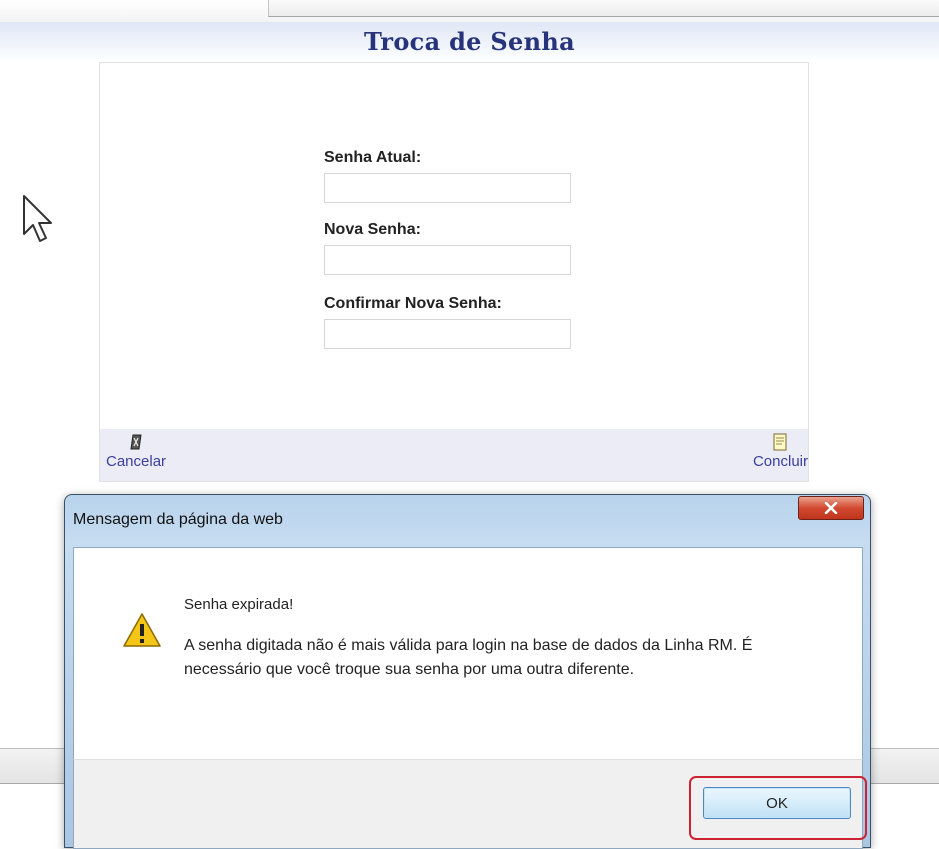  I want to click on browser-tab-edge, so click(603, 8).